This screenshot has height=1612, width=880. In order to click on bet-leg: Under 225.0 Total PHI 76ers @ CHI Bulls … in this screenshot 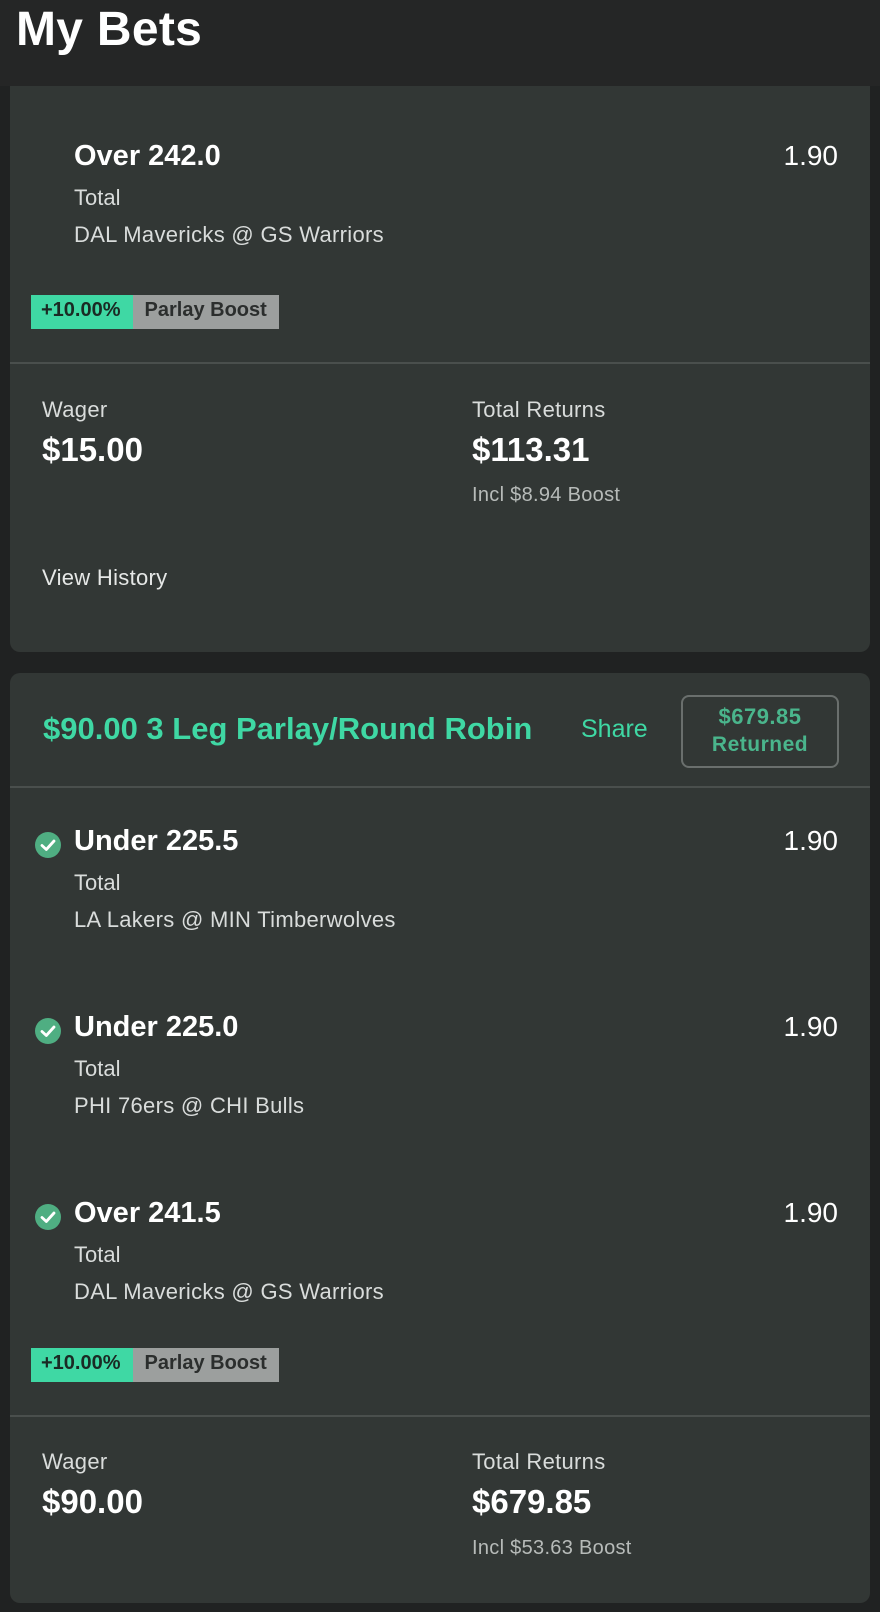, I will do `click(440, 1081)`.